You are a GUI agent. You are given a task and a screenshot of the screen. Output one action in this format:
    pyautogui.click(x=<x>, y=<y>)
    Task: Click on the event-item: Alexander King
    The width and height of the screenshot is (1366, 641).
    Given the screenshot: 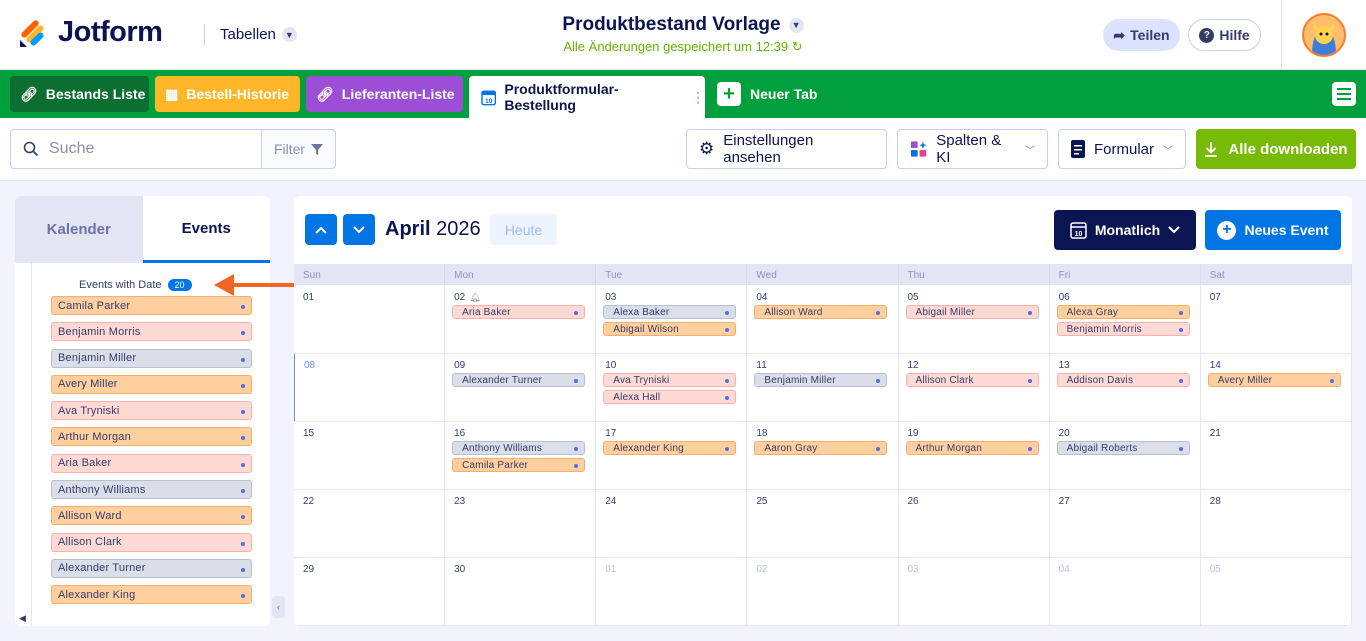 What is the action you would take?
    pyautogui.click(x=151, y=595)
    